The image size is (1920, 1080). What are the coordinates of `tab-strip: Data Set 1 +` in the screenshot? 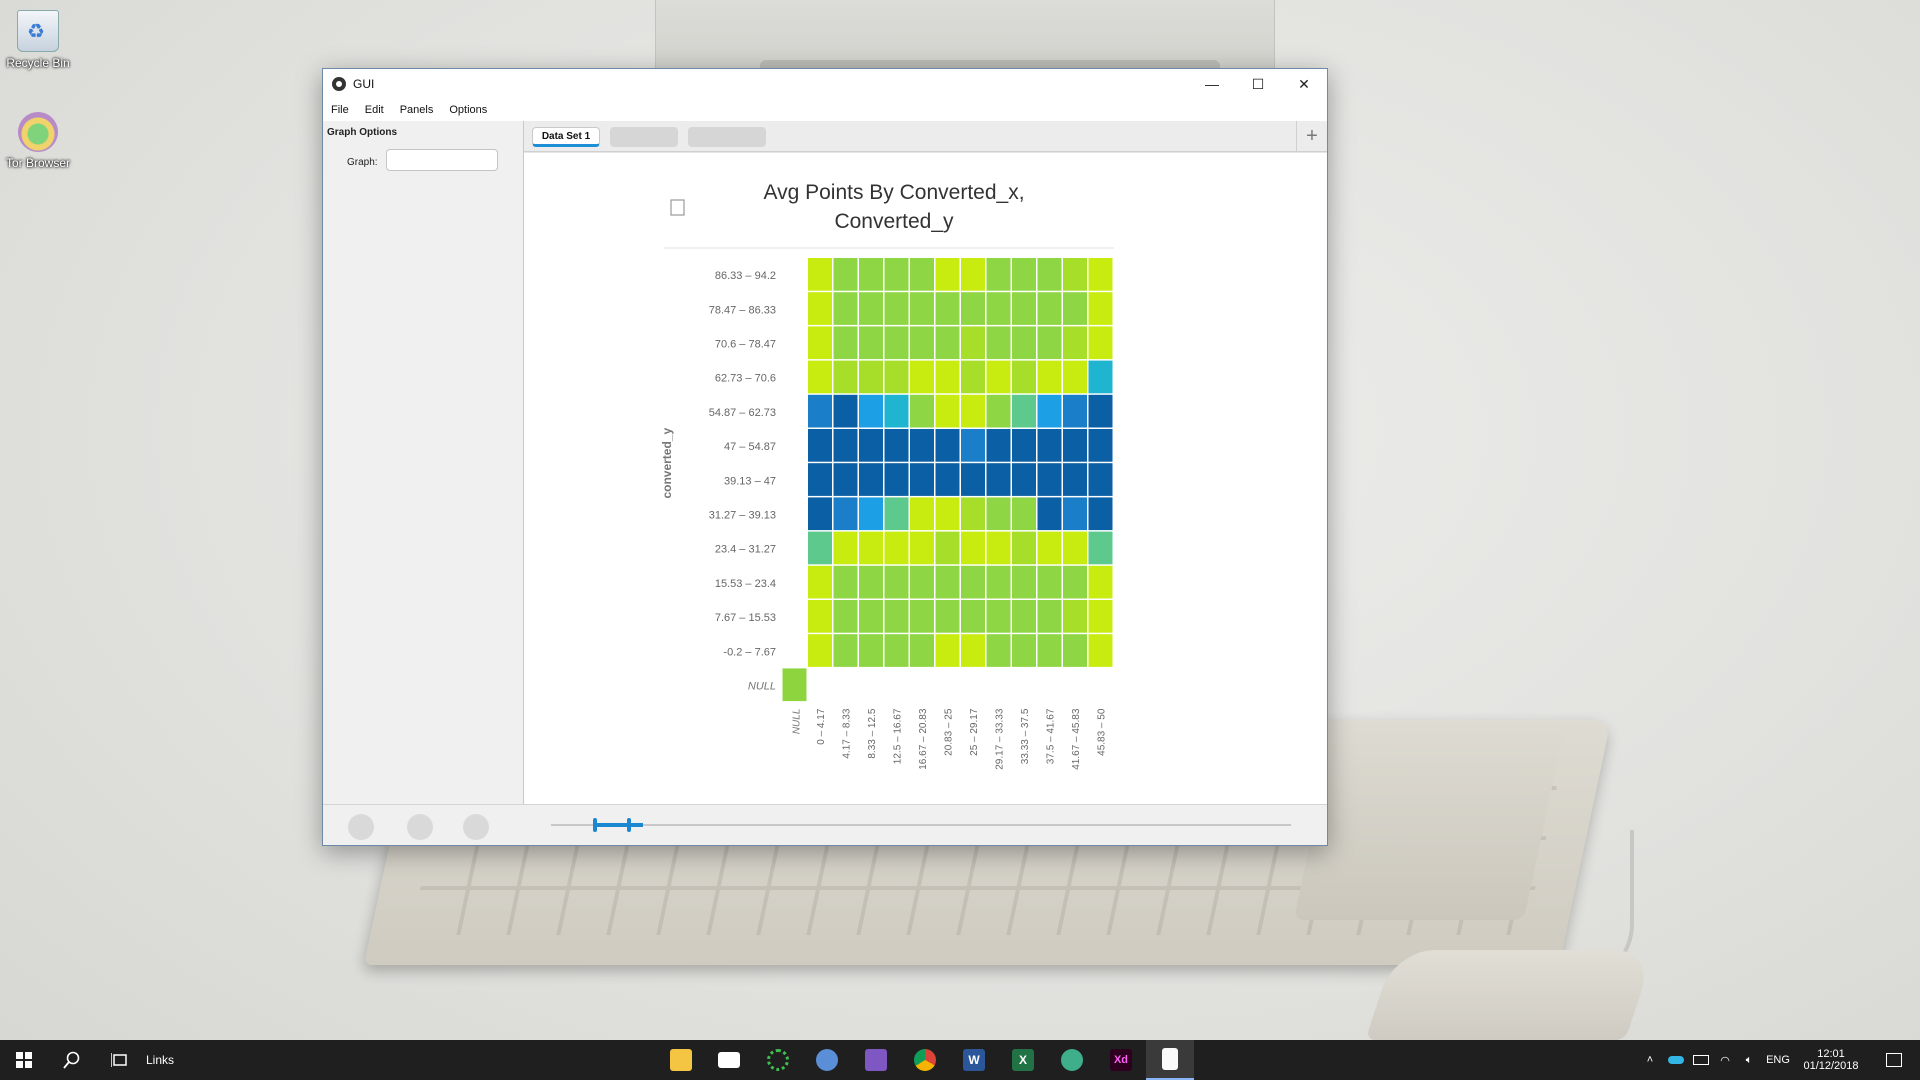 It's located at (925, 136).